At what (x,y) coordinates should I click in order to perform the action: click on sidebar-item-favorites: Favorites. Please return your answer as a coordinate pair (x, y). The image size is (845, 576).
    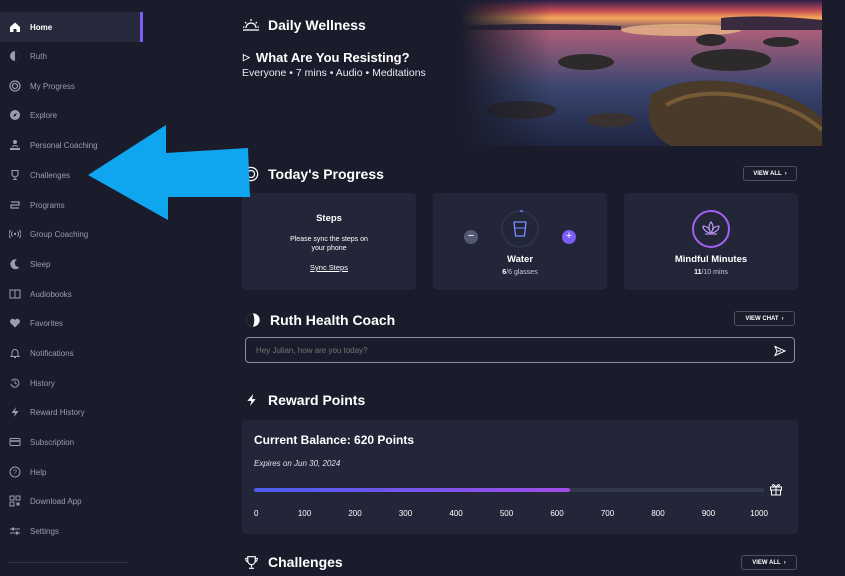
    Looking at the image, I should click on (71, 323).